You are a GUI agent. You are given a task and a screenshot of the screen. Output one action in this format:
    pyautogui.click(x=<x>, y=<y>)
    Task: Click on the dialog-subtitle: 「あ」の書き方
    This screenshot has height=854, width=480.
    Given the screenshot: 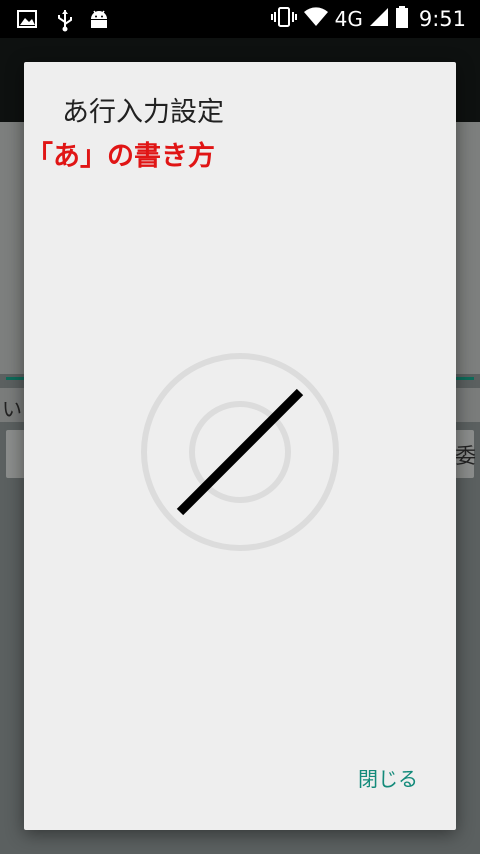 What is the action you would take?
    pyautogui.click(x=120, y=156)
    